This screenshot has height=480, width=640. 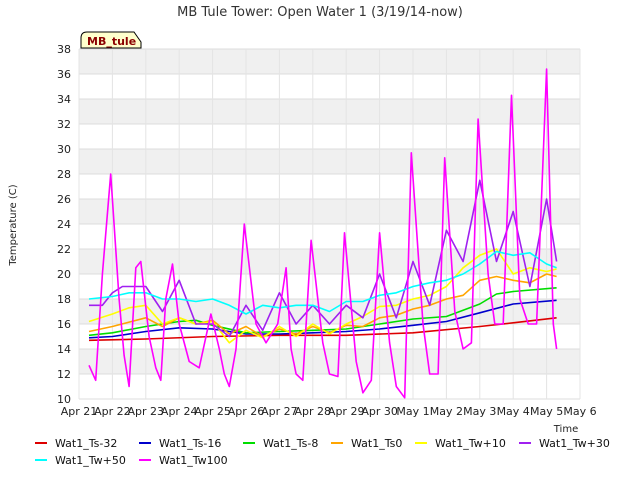 I want to click on x-tick-label: May 2, so click(x=446, y=411).